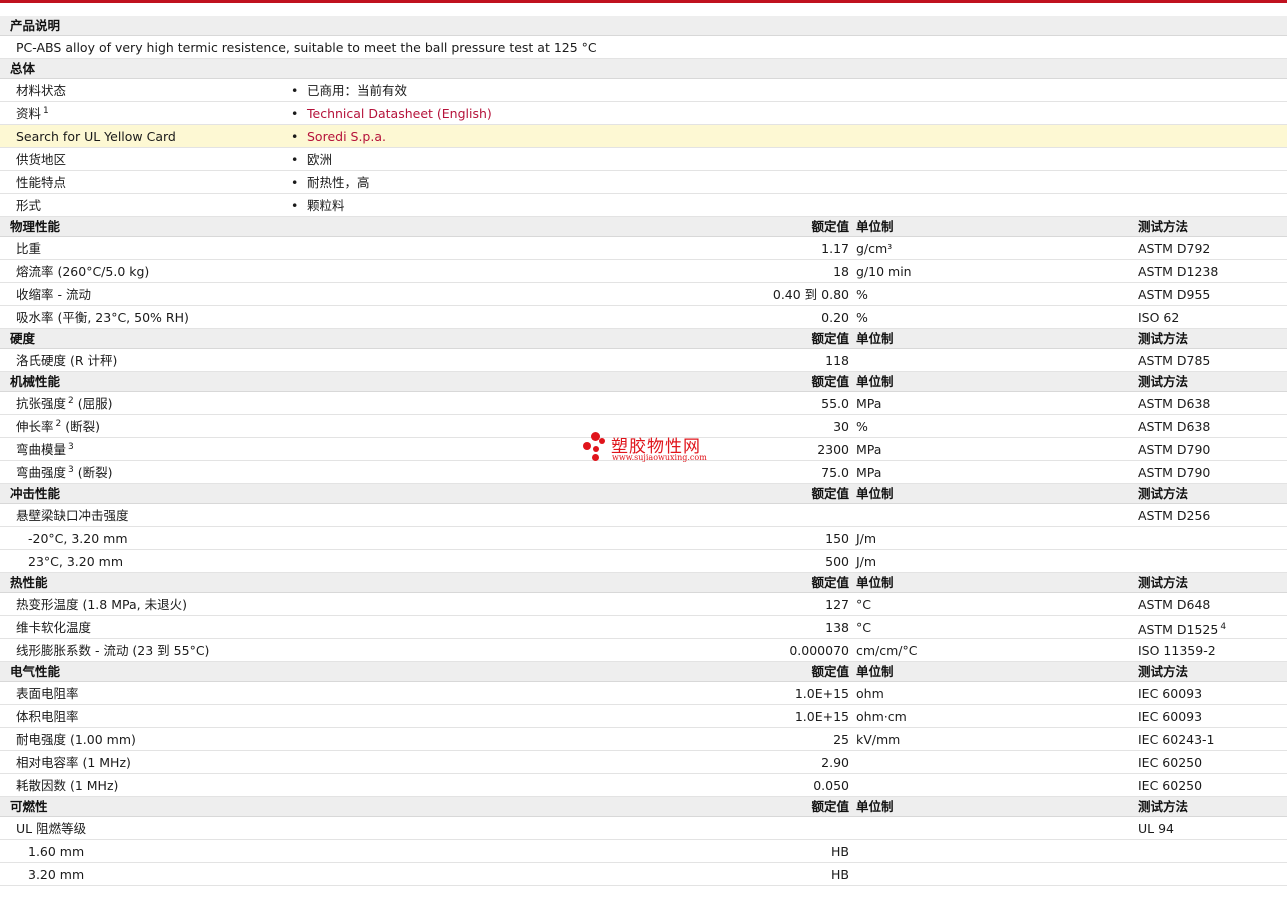 The image size is (1287, 909). Describe the element at coordinates (1174, 360) in the screenshot. I see `row-method: ASTM D785` at that location.